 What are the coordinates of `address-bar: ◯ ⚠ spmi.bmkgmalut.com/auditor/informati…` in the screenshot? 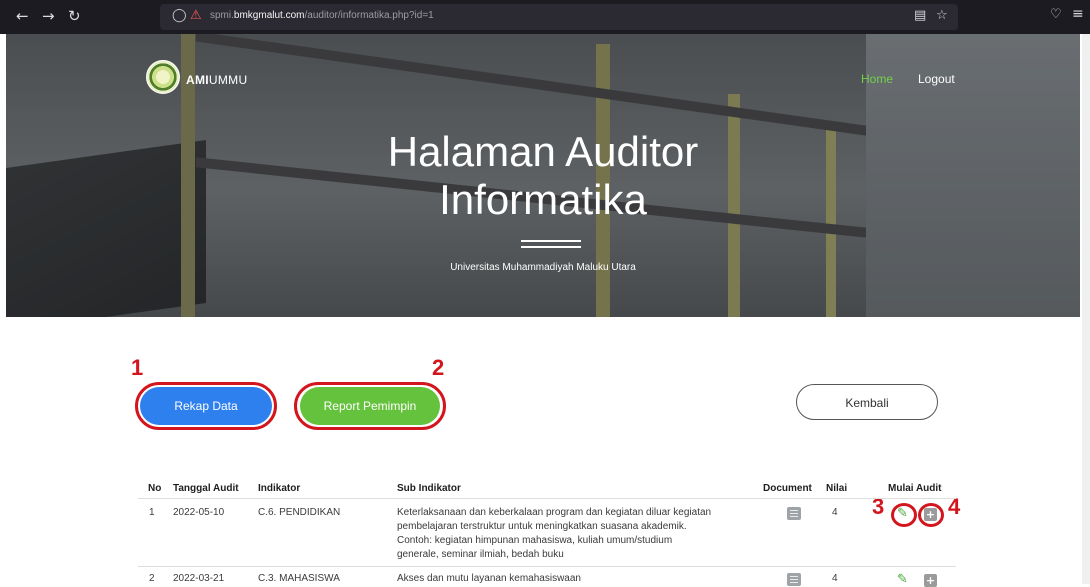 It's located at (559, 17).